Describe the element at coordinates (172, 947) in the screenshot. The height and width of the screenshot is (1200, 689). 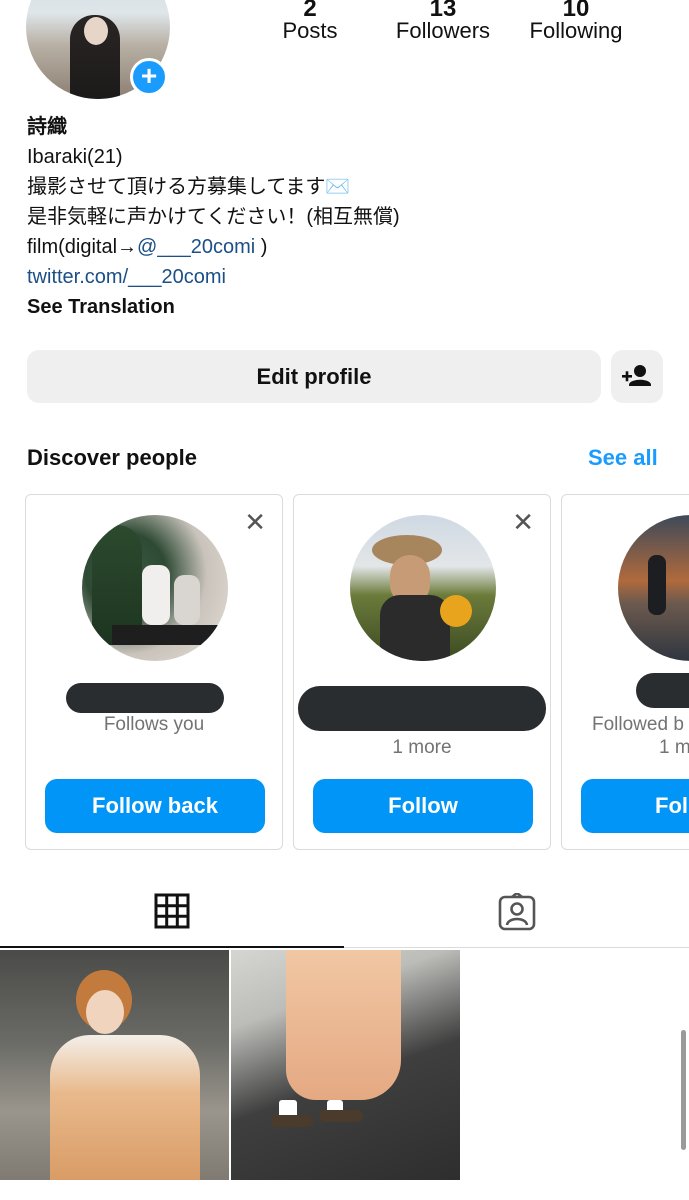
I see `active-tab-indicator` at that location.